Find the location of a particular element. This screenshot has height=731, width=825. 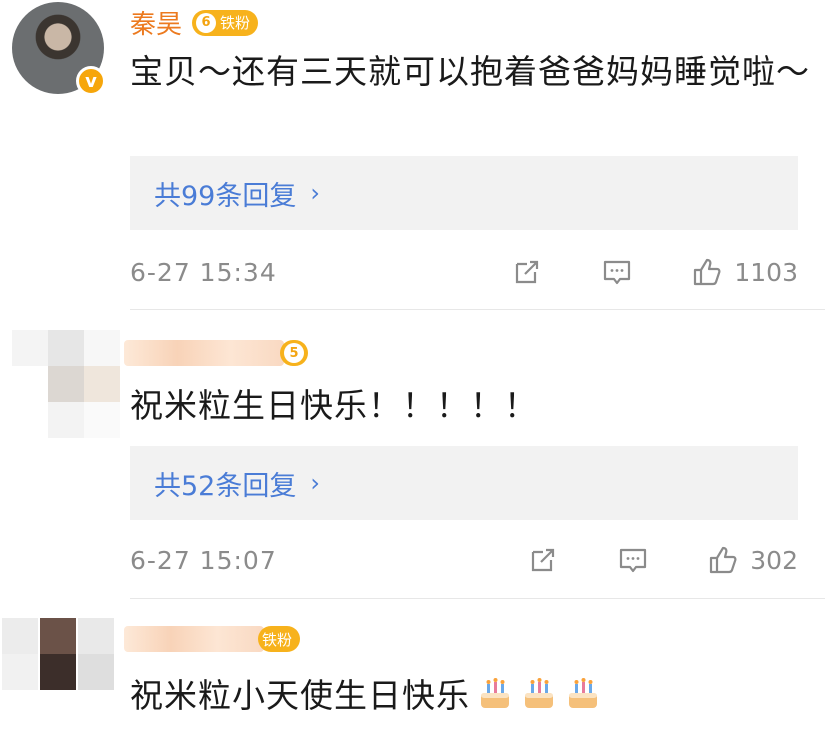

avatar: v is located at coordinates (59, 49).